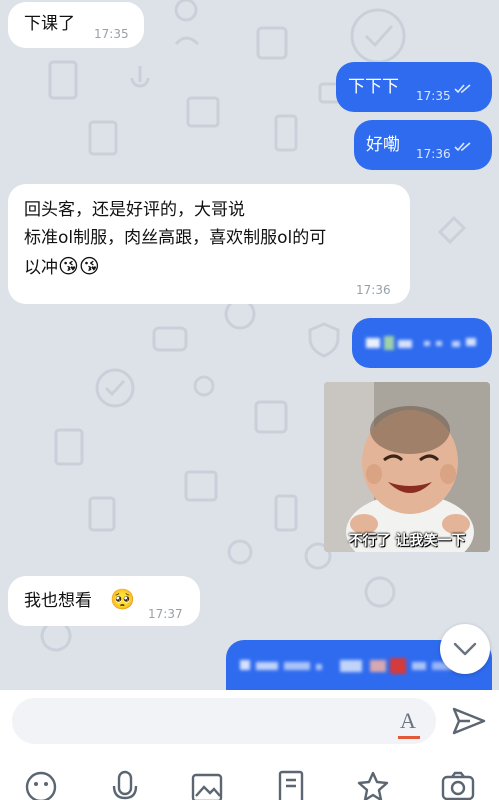 This screenshot has height=800, width=499. I want to click on scroll-down-button, so click(465, 649).